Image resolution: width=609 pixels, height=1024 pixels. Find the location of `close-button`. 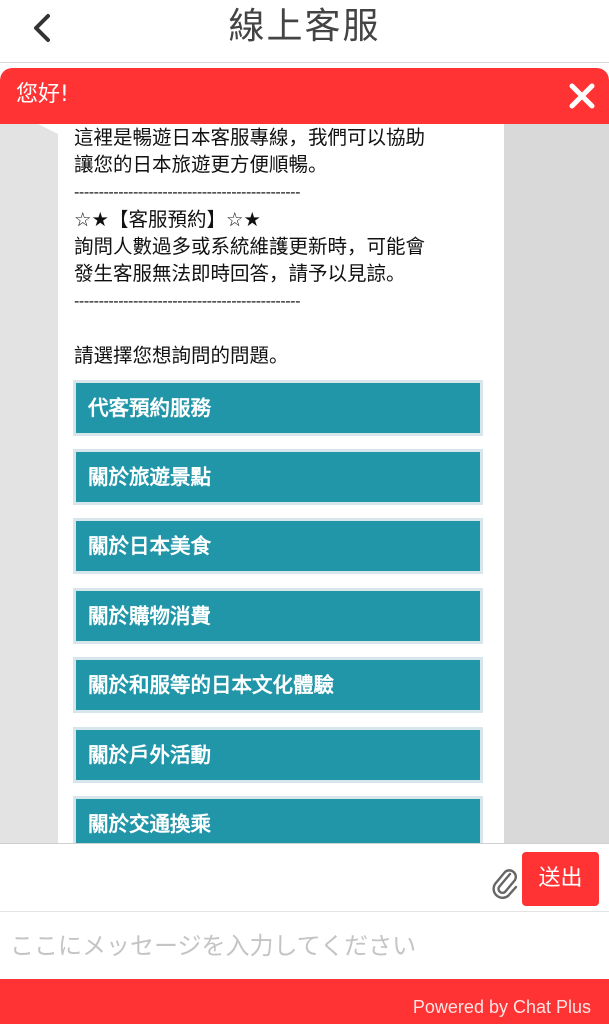

close-button is located at coordinates (582, 96).